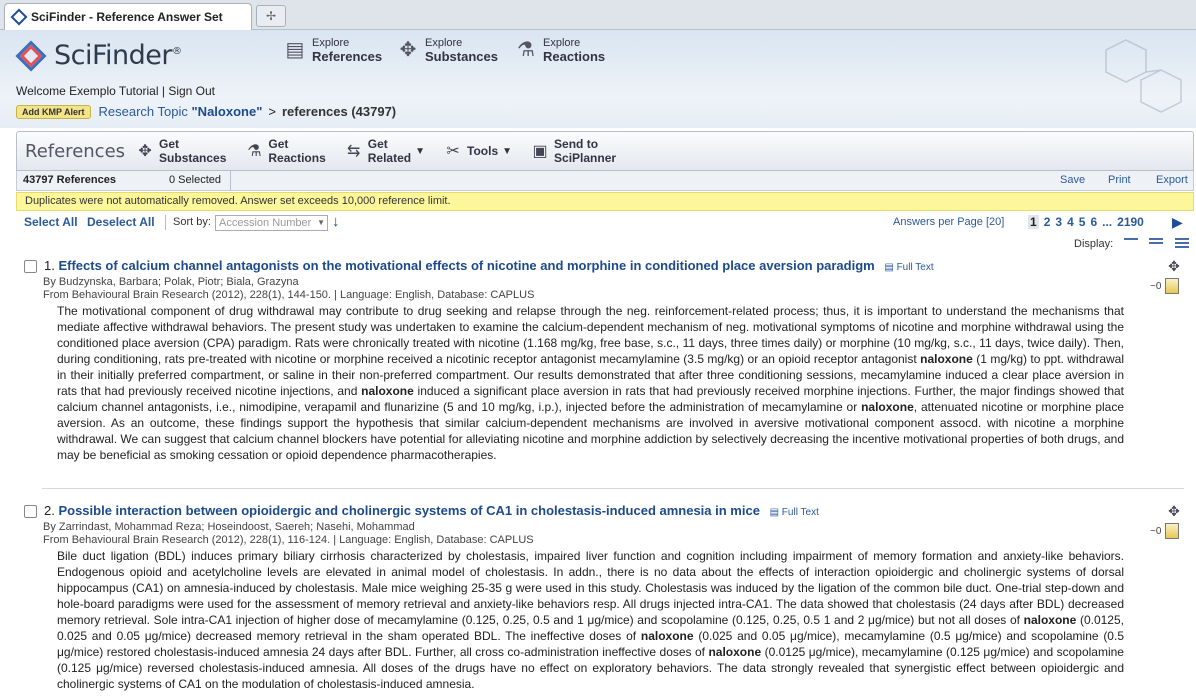 The image size is (1196, 699). Describe the element at coordinates (336, 221) in the screenshot. I see `sort-direction-arrow-icon: ↓` at that location.